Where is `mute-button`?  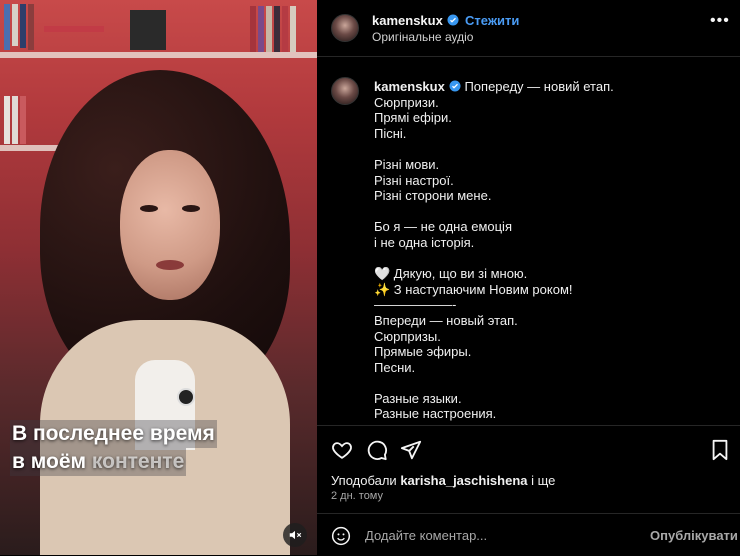 mute-button is located at coordinates (295, 535).